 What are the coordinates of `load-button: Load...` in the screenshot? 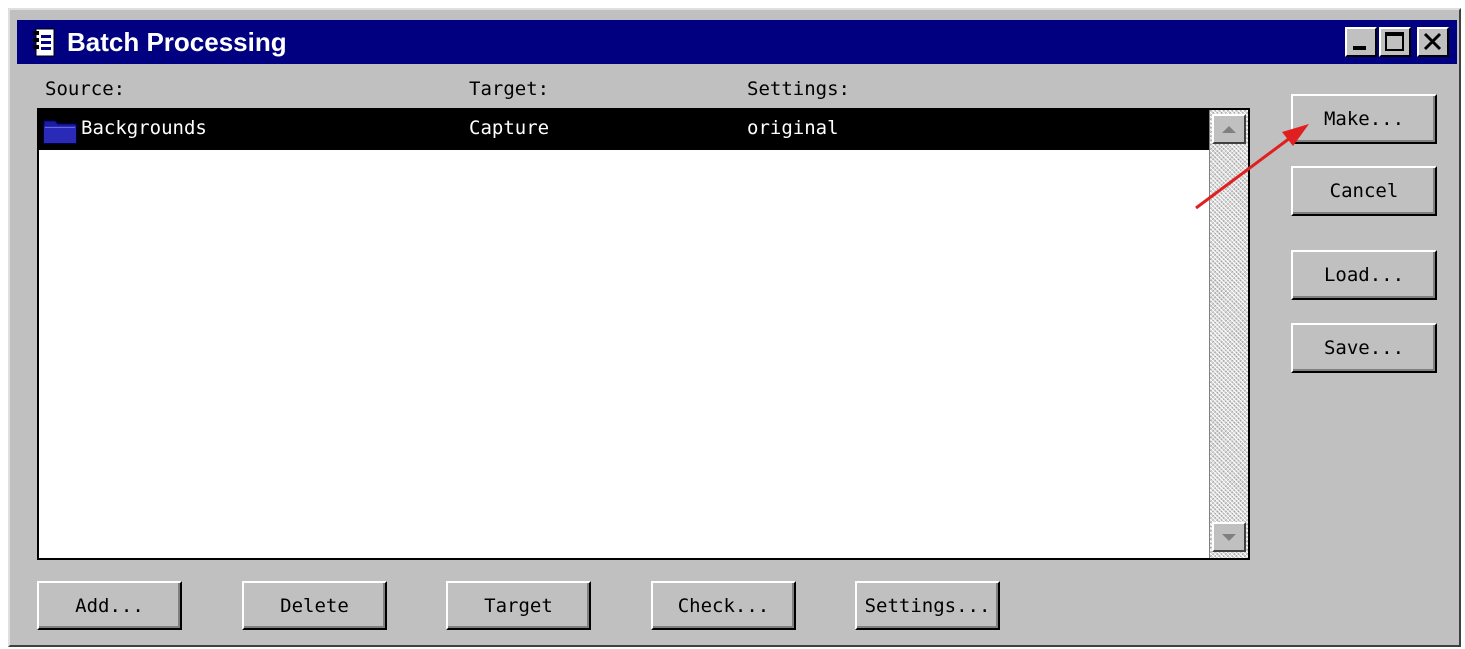 It's located at (1364, 275).